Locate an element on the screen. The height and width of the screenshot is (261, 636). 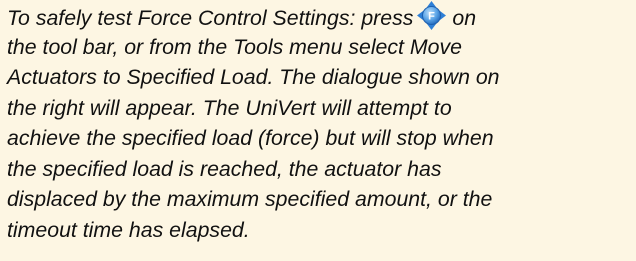
instruction-text-after-icon: on is located at coordinates (464, 18).